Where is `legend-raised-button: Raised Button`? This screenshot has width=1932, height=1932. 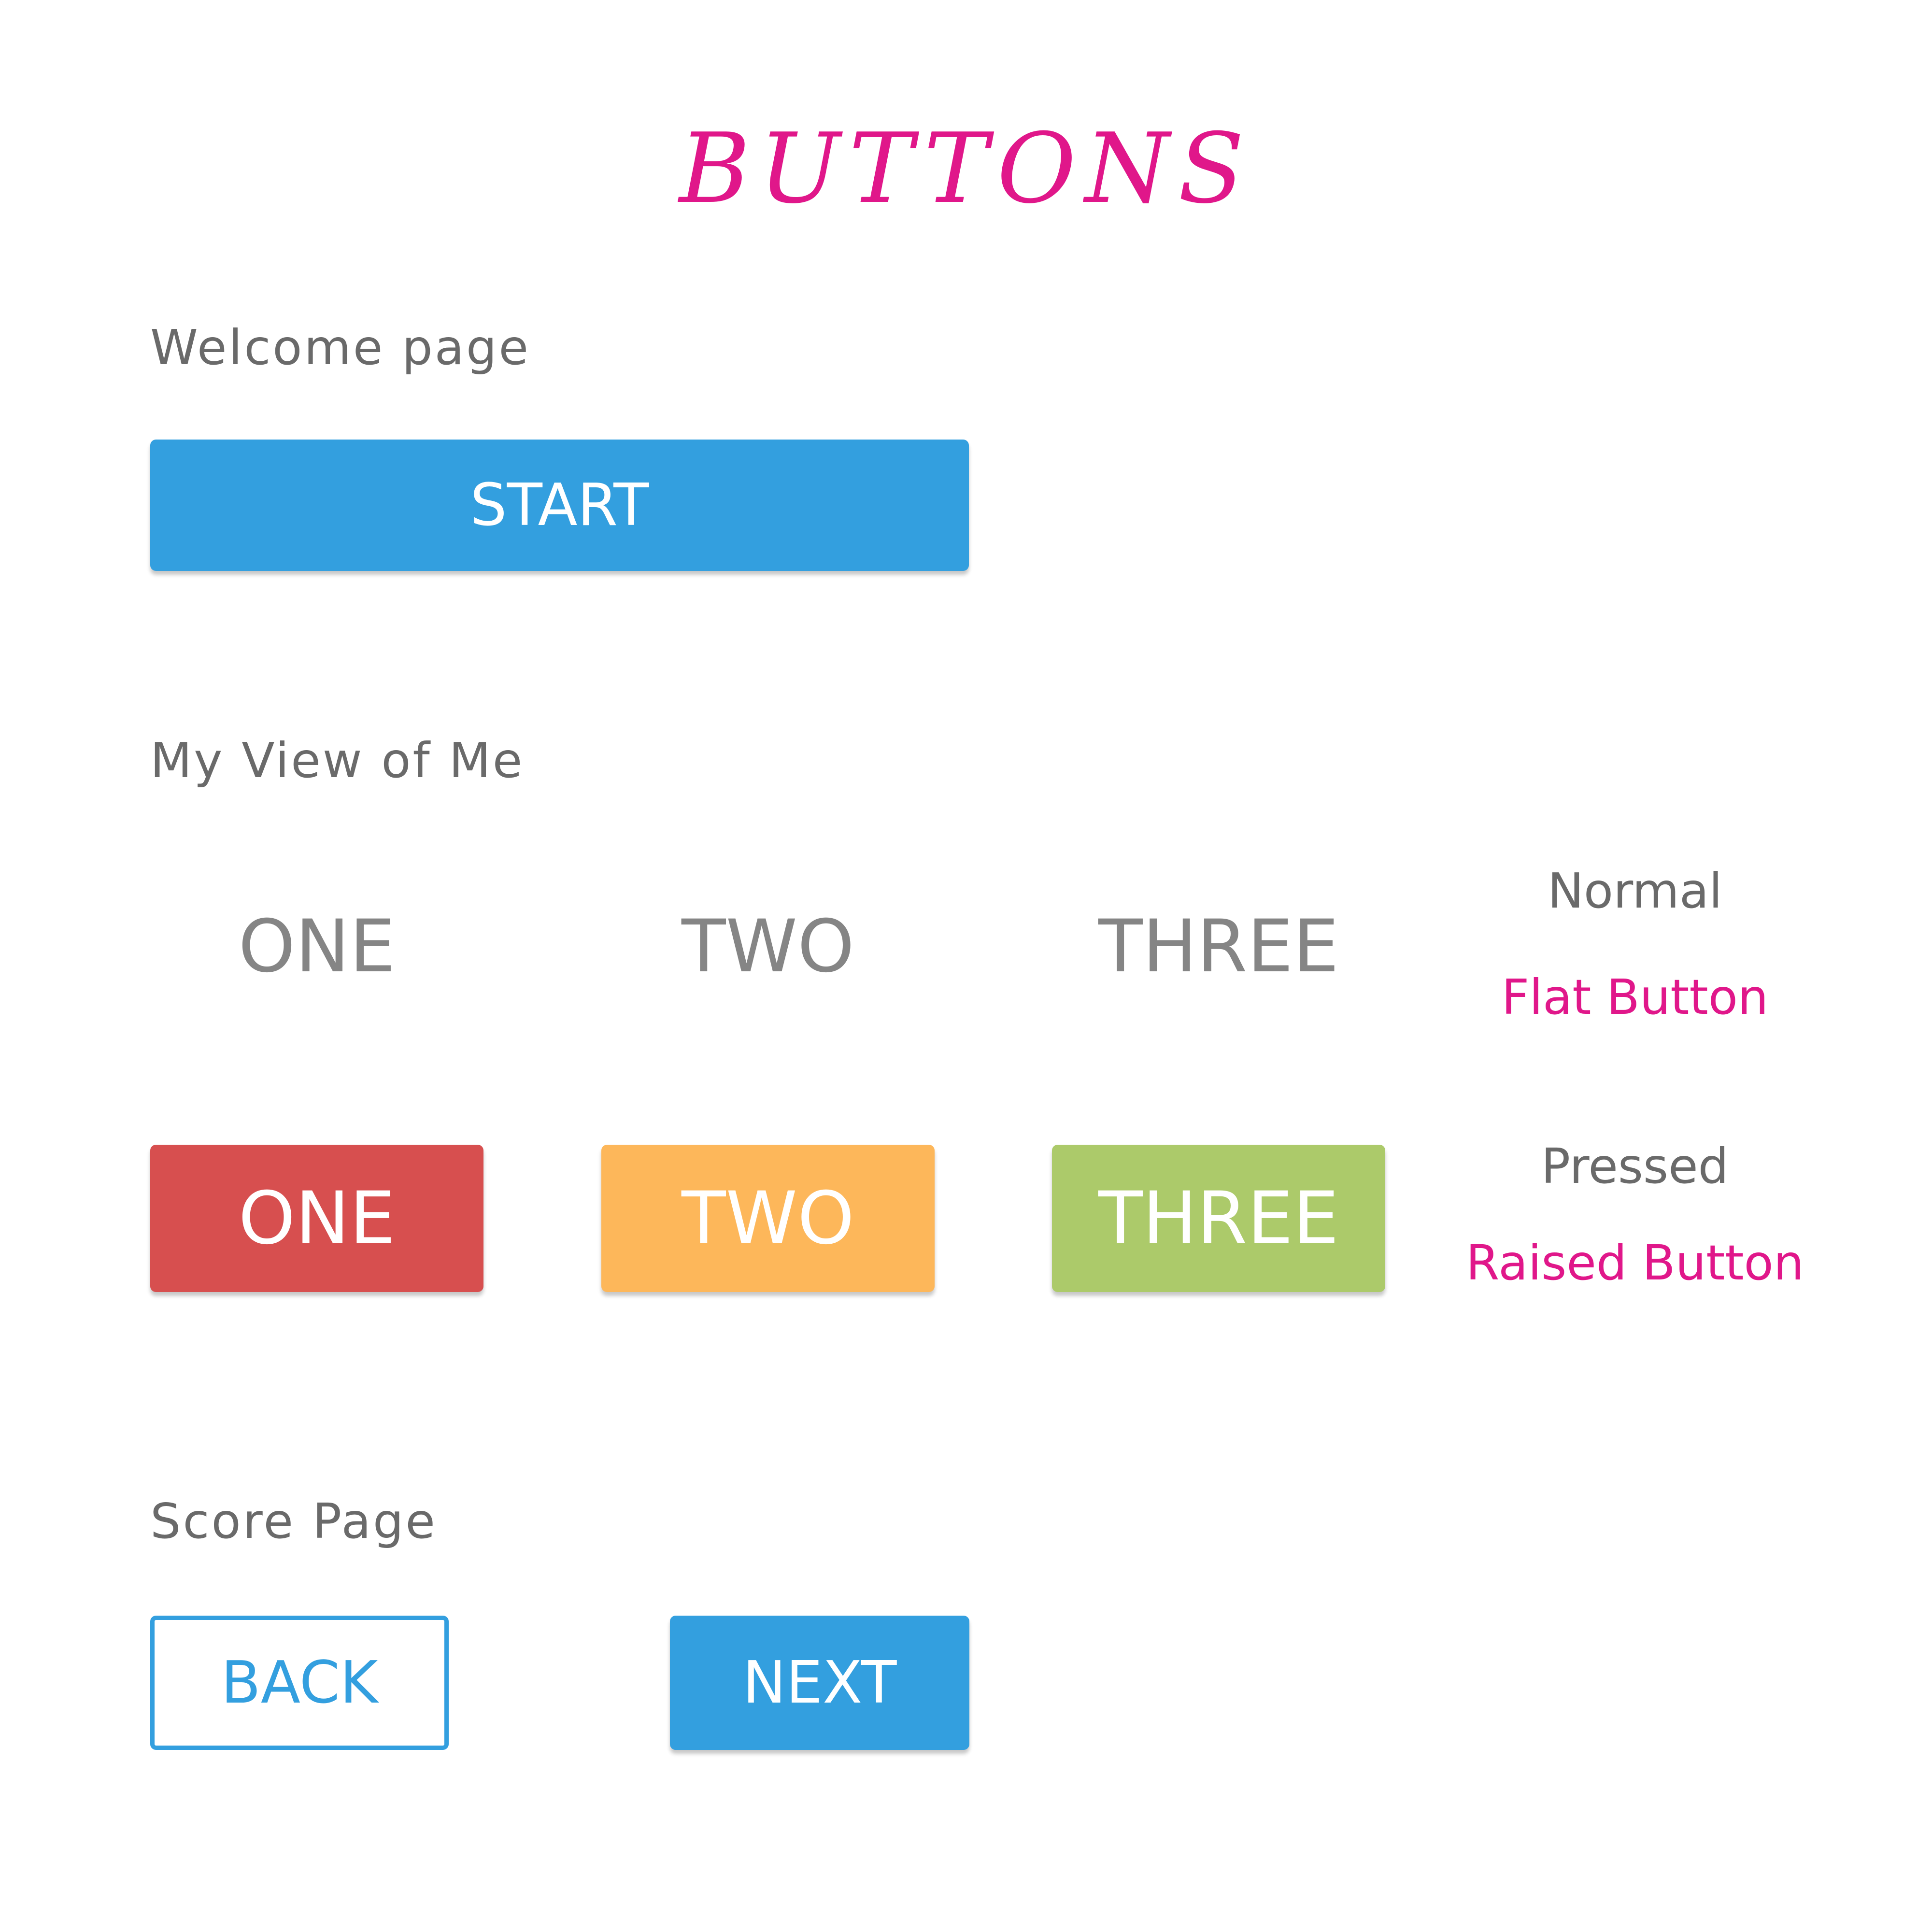 legend-raised-button: Raised Button is located at coordinates (1634, 1263).